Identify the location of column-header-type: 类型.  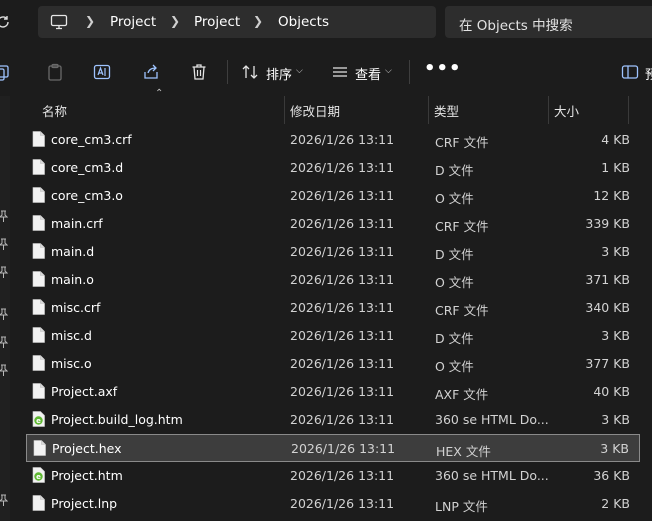
(446, 110).